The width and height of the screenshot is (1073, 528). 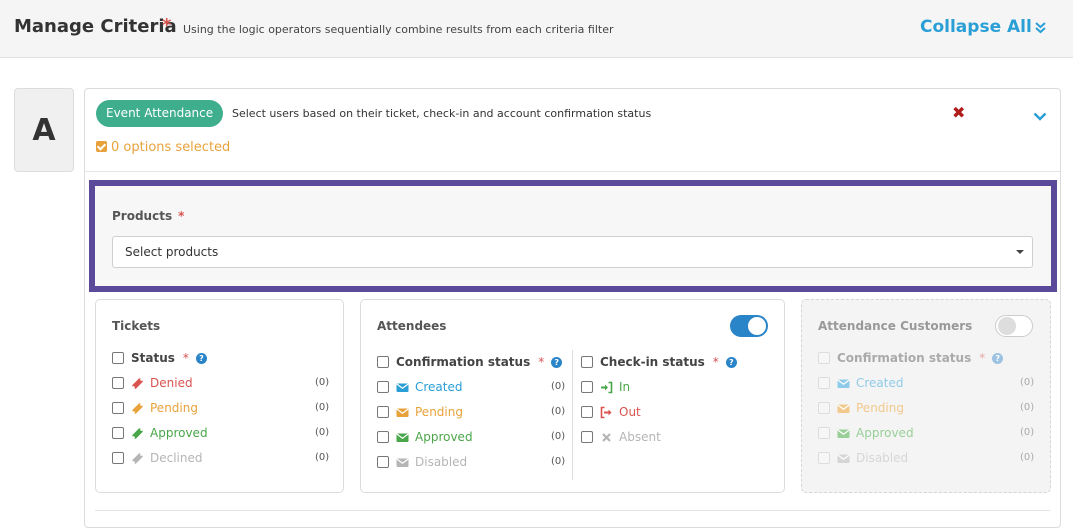 I want to click on checkbox-option-row: Denied, so click(x=152, y=383).